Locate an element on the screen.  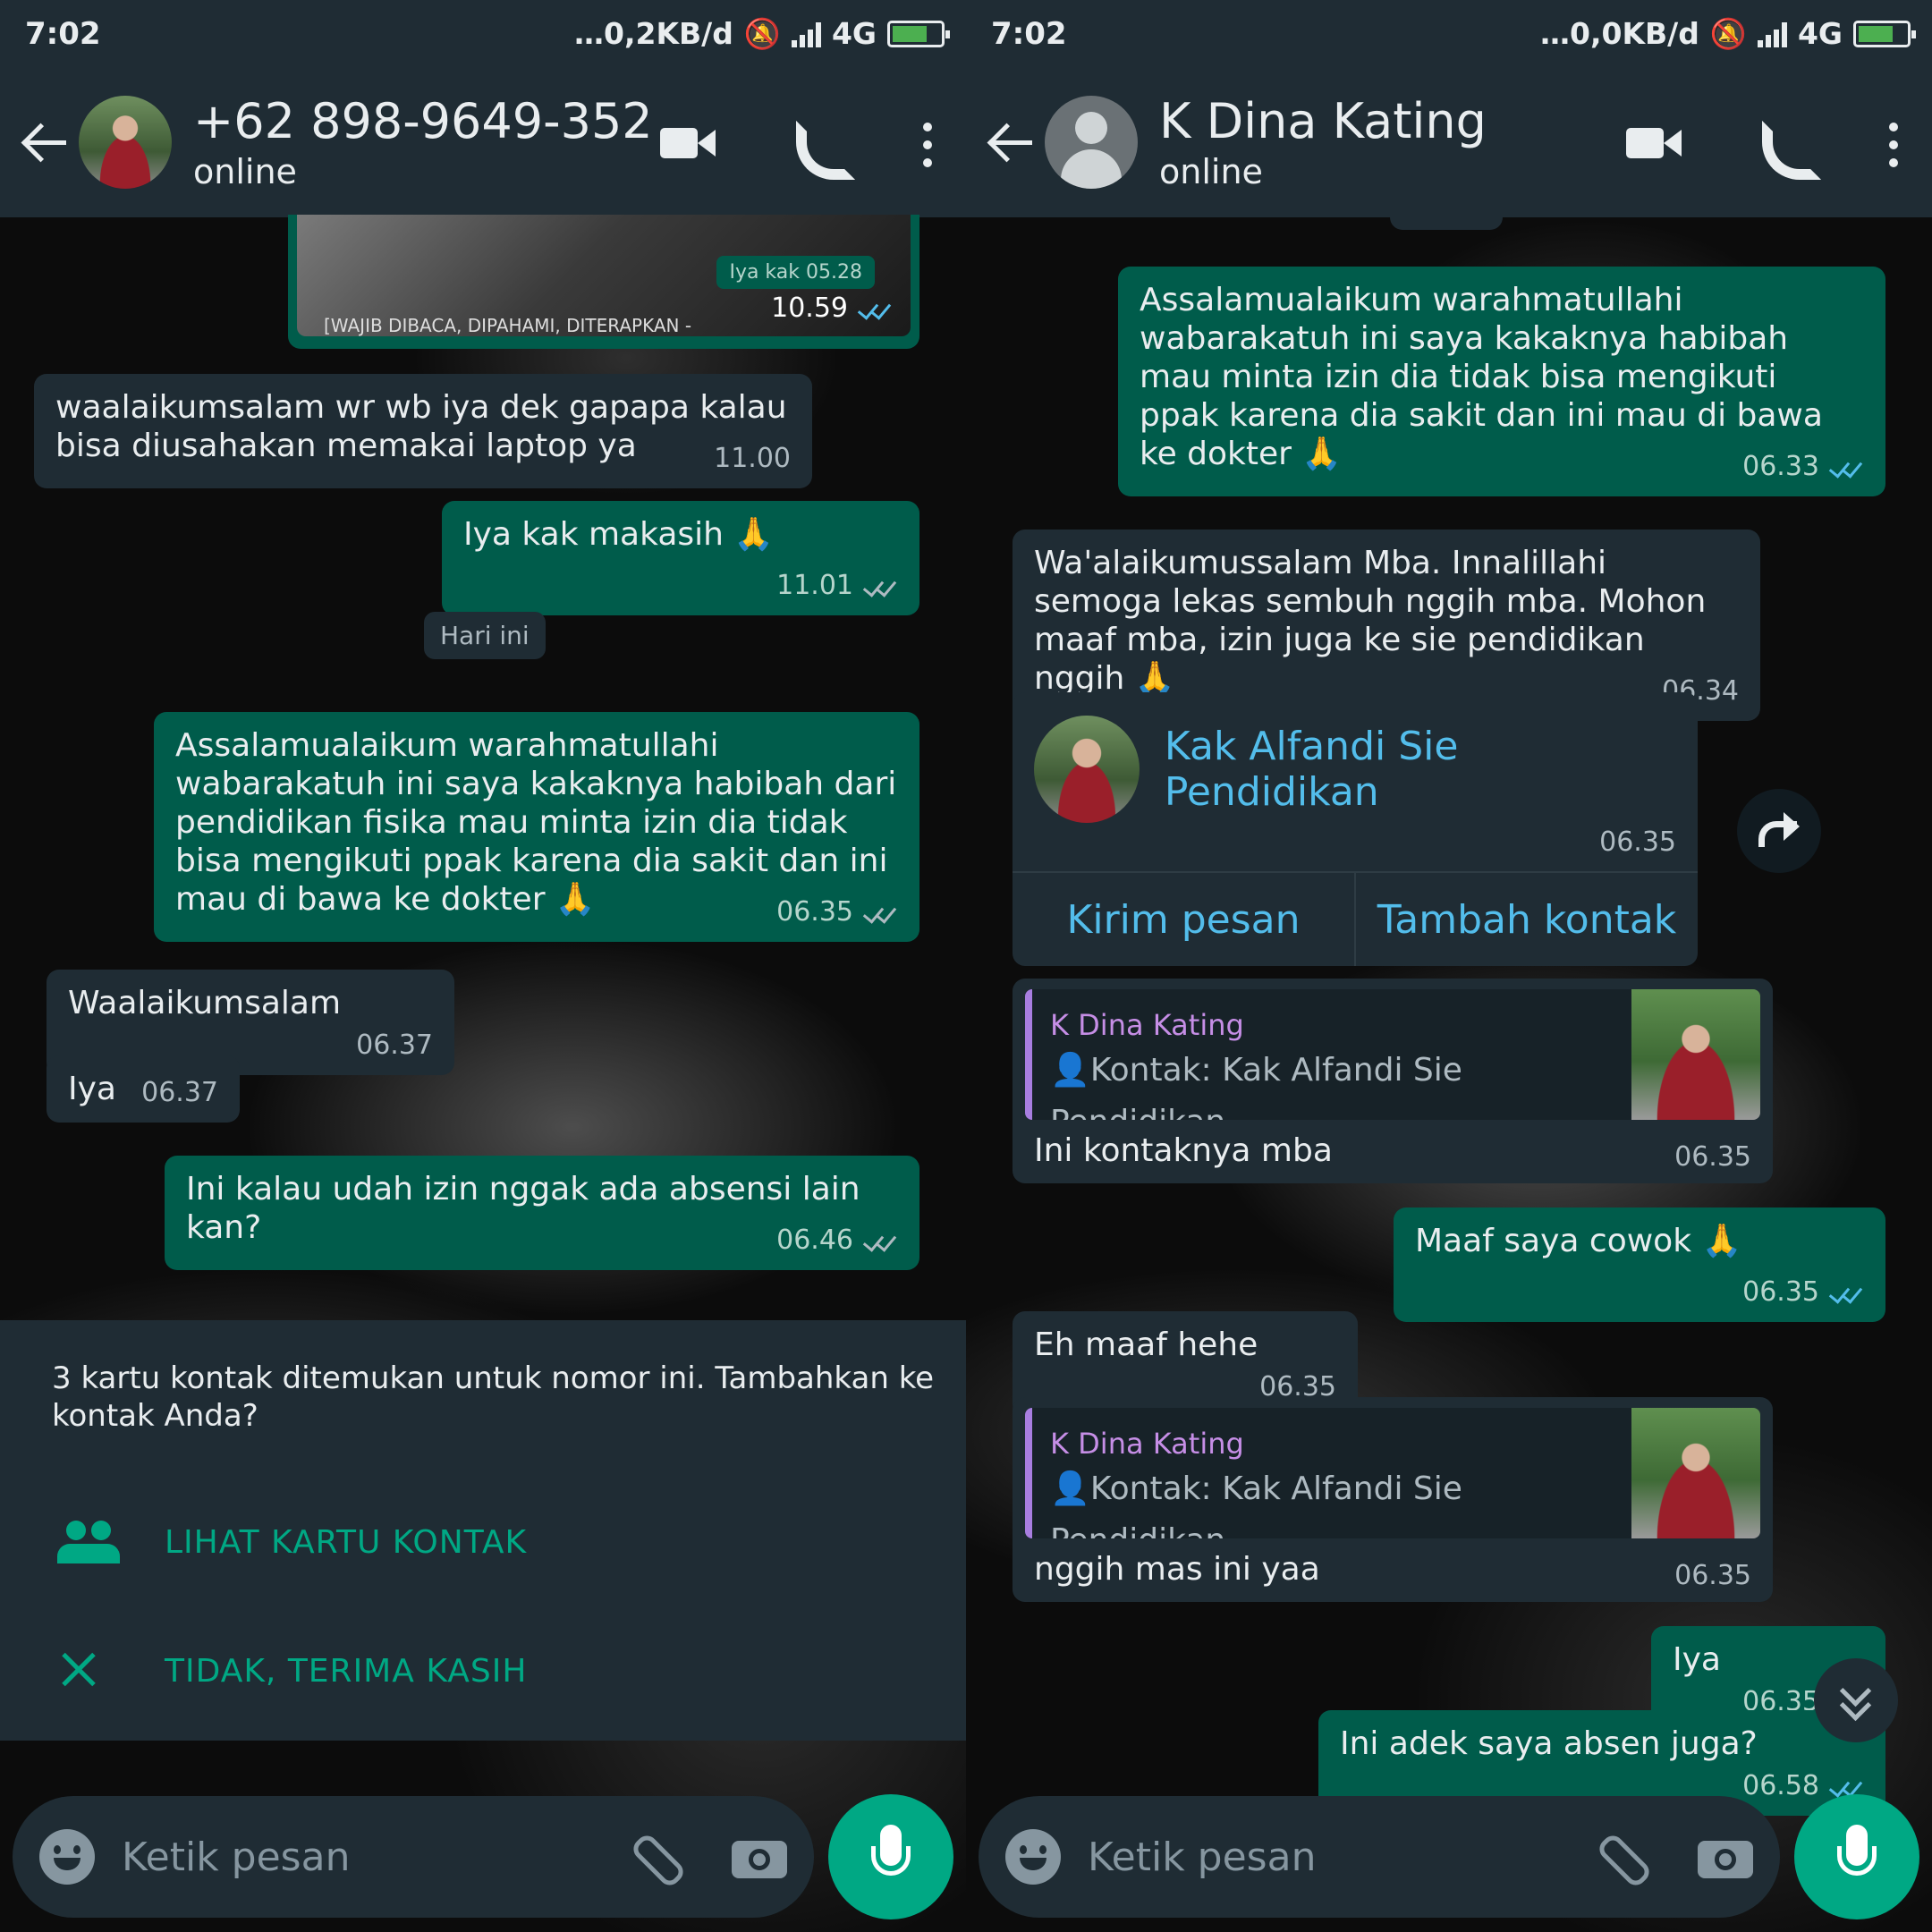
dismiss-button: TIDAK, TERIMA KASIH is located at coordinates (290, 1671).